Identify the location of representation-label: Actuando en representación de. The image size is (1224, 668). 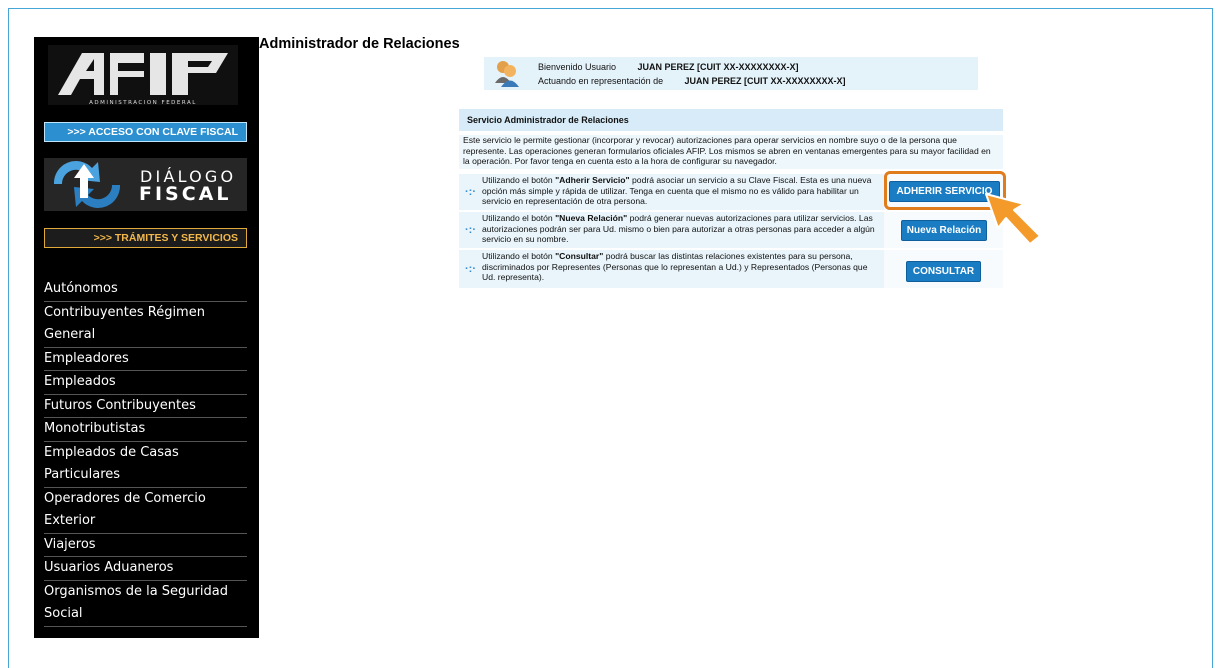
(601, 81).